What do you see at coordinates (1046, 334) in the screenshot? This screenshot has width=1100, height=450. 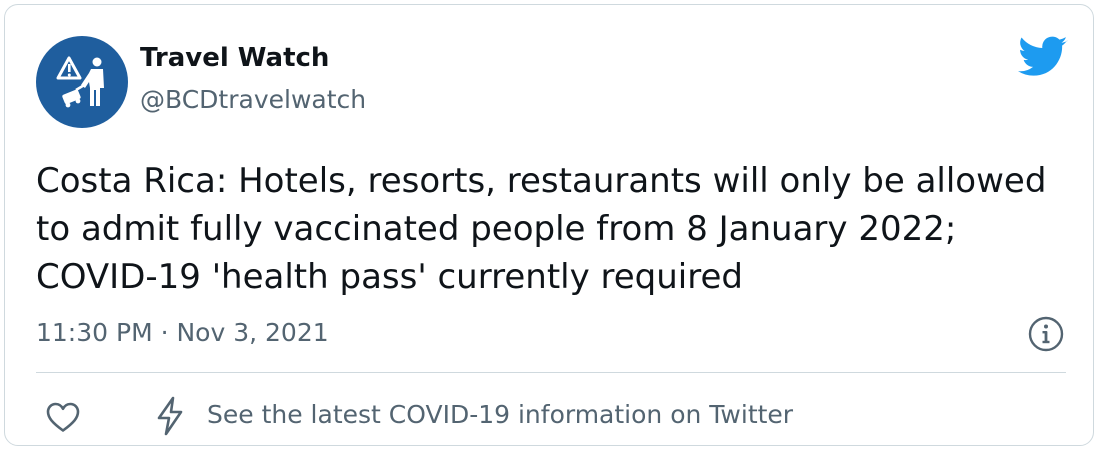 I see `info-icon` at bounding box center [1046, 334].